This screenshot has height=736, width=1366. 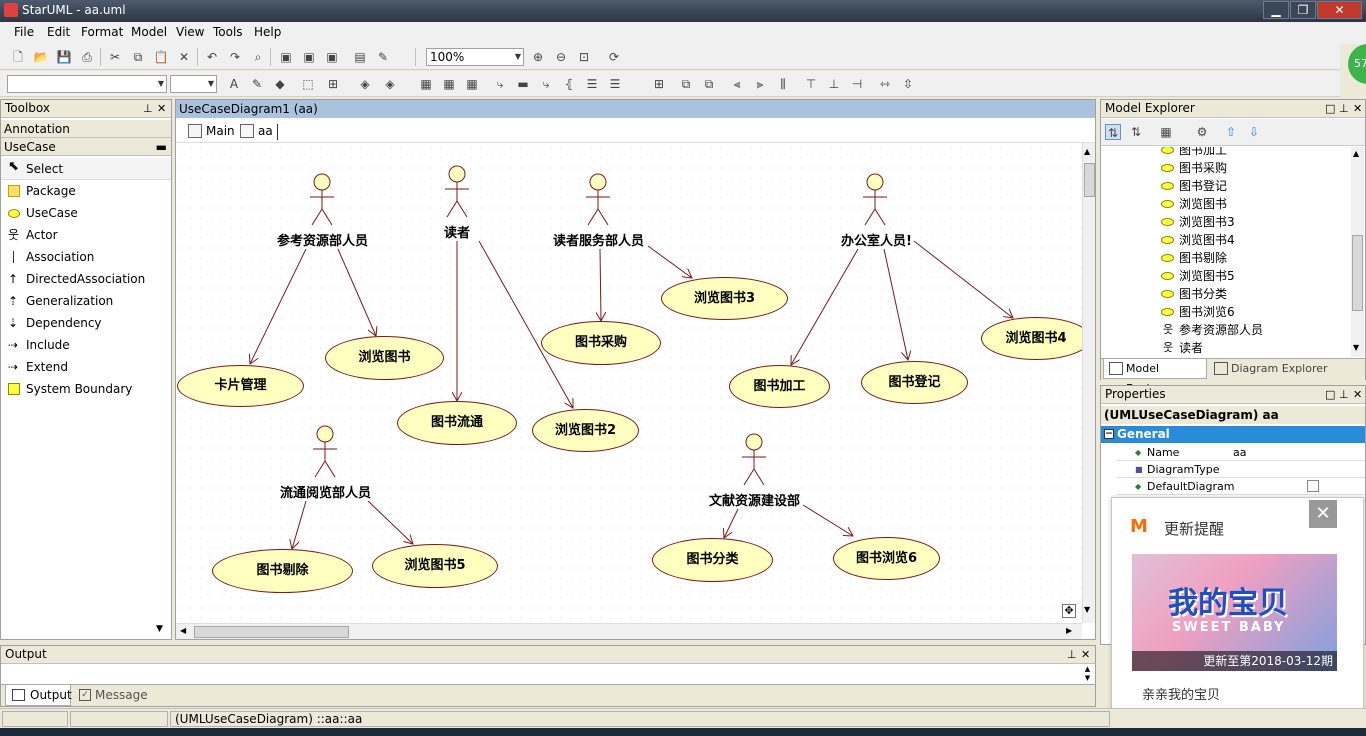 What do you see at coordinates (235, 57) in the screenshot?
I see `redo-icon: ↷` at bounding box center [235, 57].